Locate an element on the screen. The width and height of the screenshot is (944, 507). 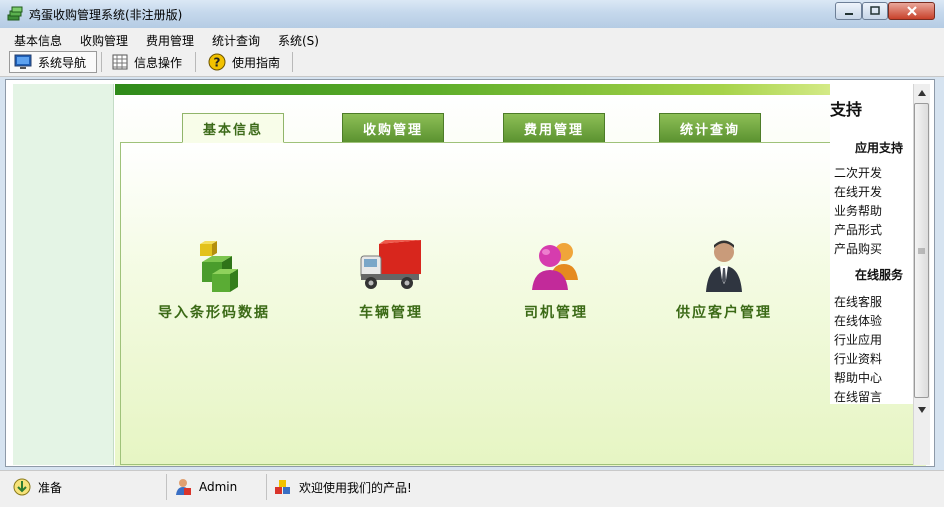
tab-expense: 费用管理 is located at coordinates (554, 127).